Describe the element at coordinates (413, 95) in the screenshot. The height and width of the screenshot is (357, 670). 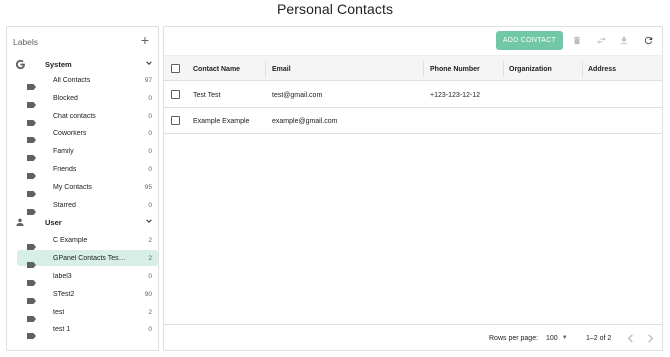
I see `table-row: Test Test test@gmail.com +123-123-12-12` at that location.